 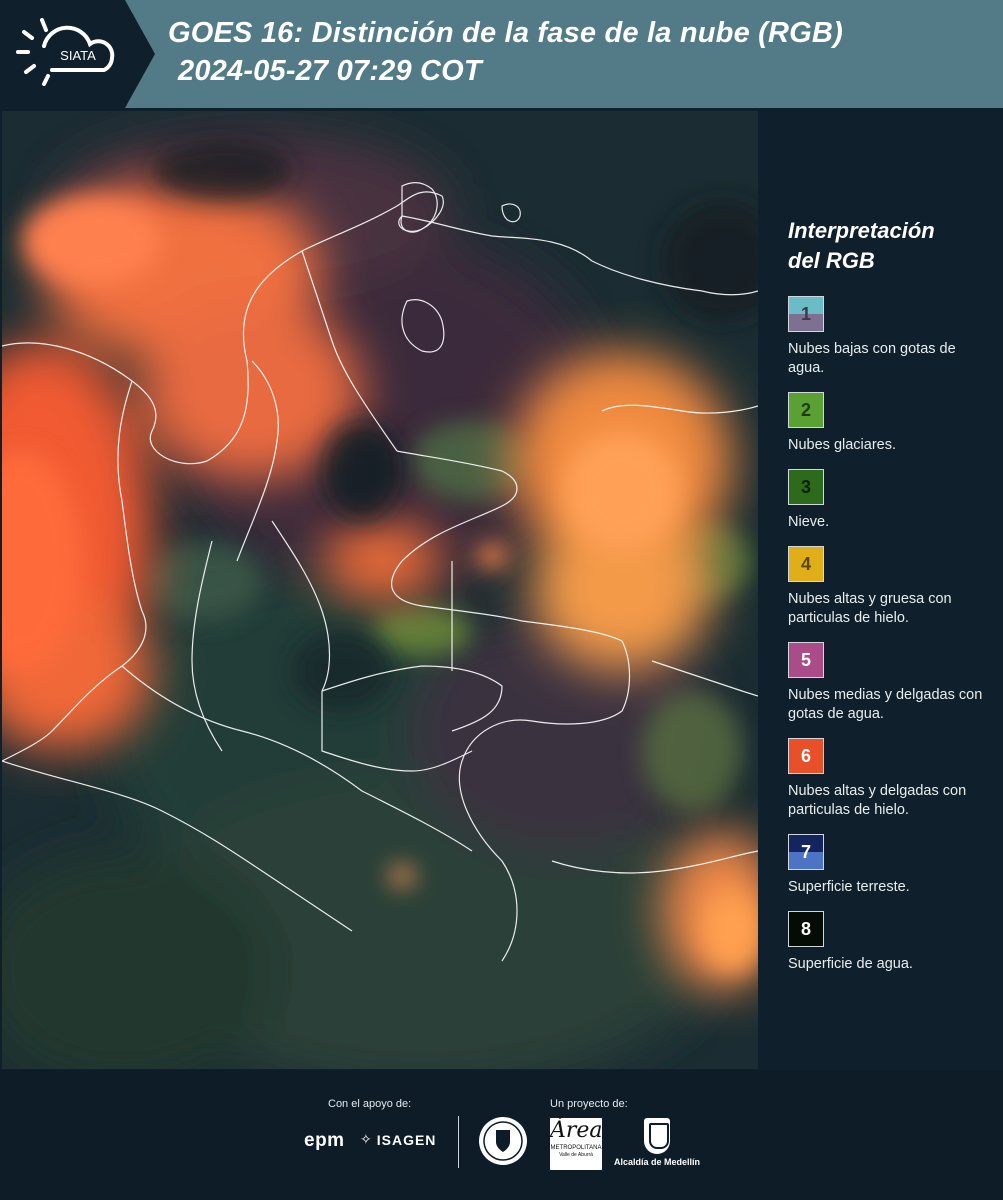 I want to click on isagen-logo: ✧ ISAGEN, so click(x=398, y=1139).